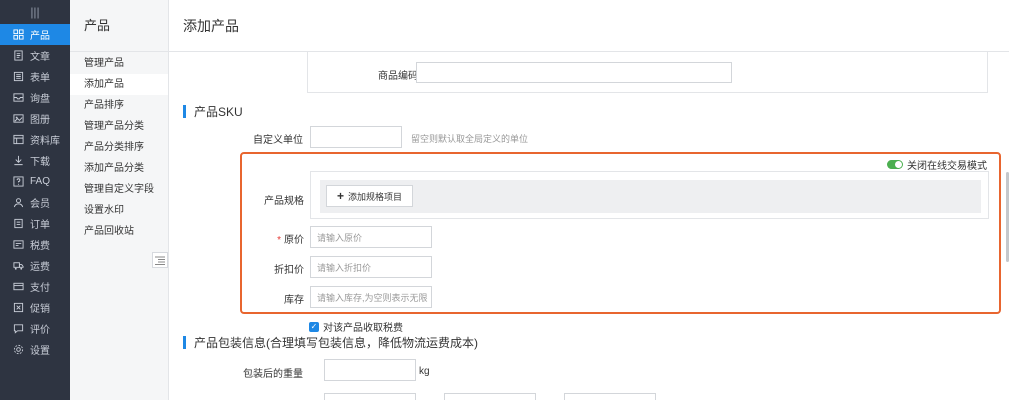 This screenshot has height=400, width=1009. I want to click on sub-item-3: 管理产品分类, so click(119, 126).